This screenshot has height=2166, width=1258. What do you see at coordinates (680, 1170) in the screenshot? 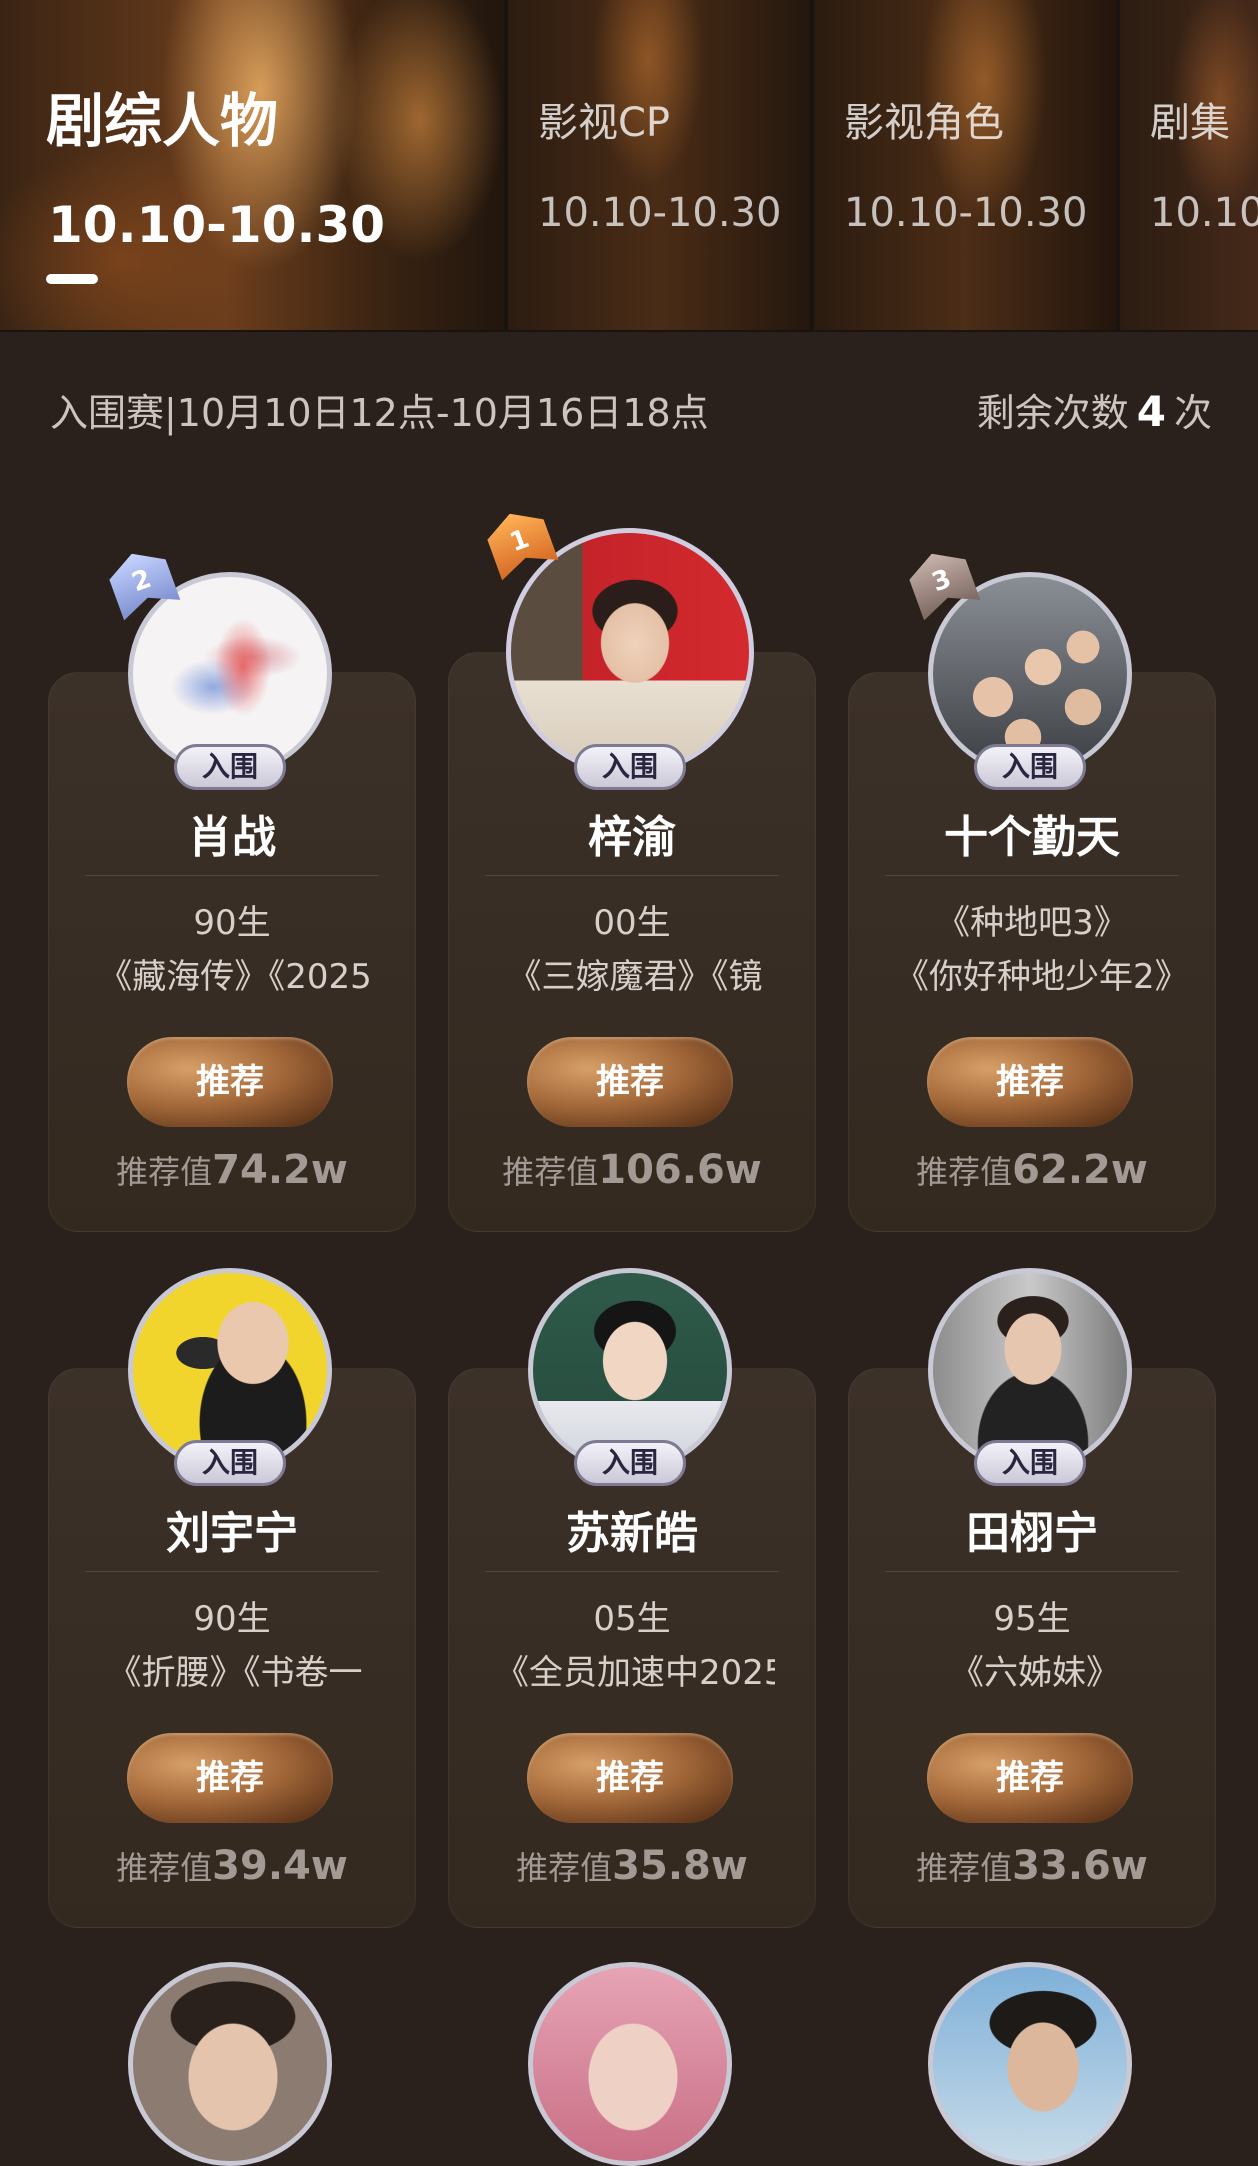
I see `score-value: 106.6w` at bounding box center [680, 1170].